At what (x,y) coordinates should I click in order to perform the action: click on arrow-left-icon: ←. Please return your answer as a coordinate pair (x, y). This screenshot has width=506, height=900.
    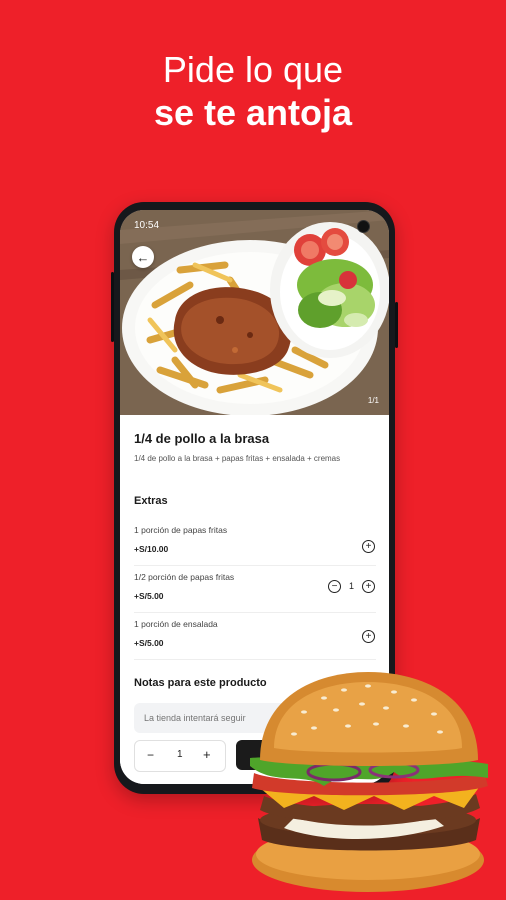
    Looking at the image, I should click on (143, 257).